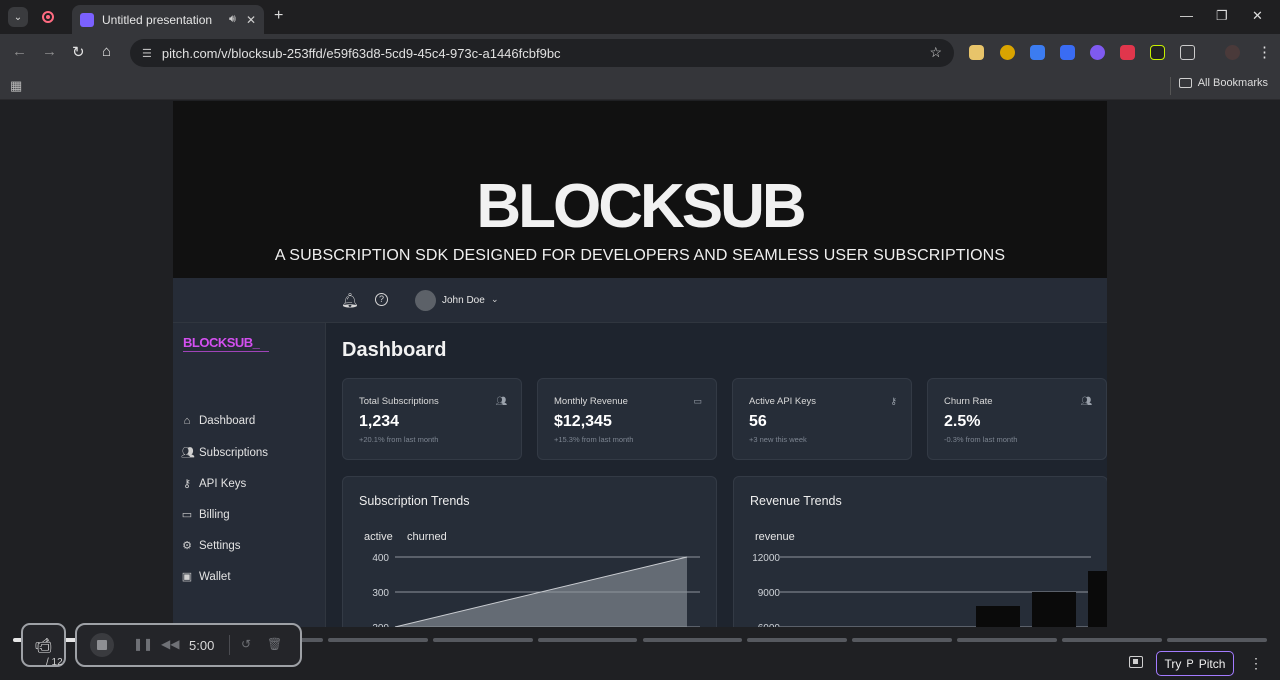  Describe the element at coordinates (278, 16) in the screenshot. I see `new-tab-button: +` at that location.